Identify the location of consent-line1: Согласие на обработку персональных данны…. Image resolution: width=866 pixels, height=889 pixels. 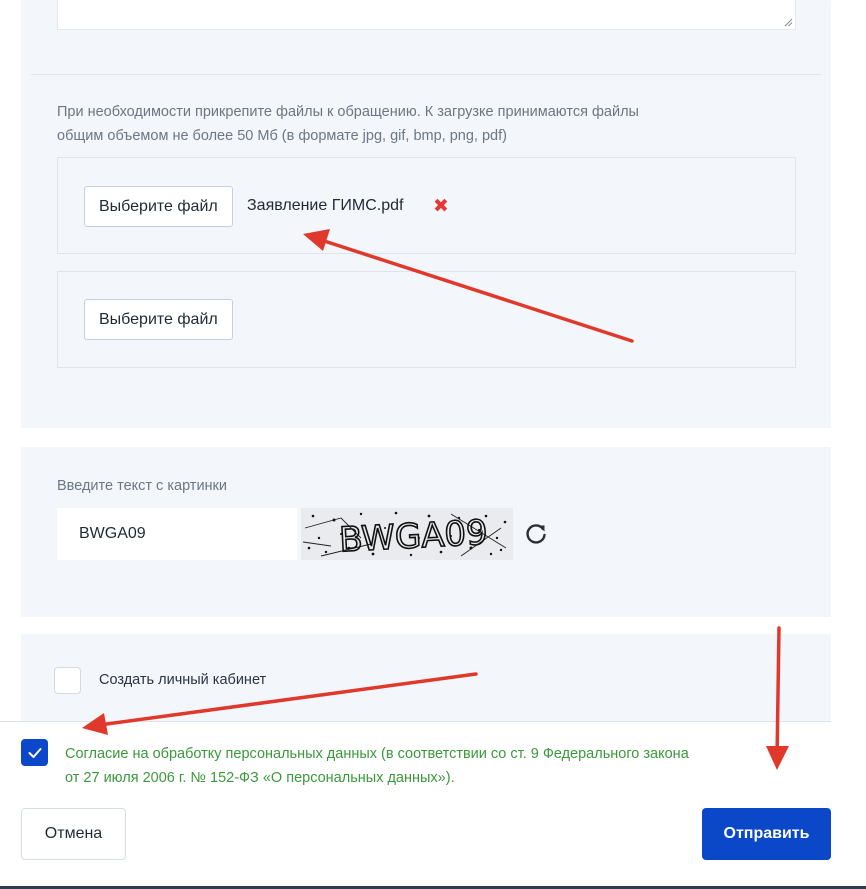
(377, 754).